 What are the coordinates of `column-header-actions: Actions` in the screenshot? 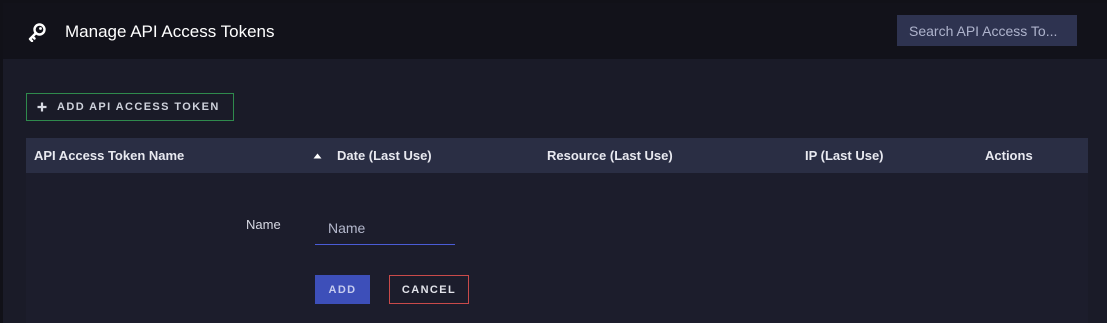 It's located at (1009, 155).